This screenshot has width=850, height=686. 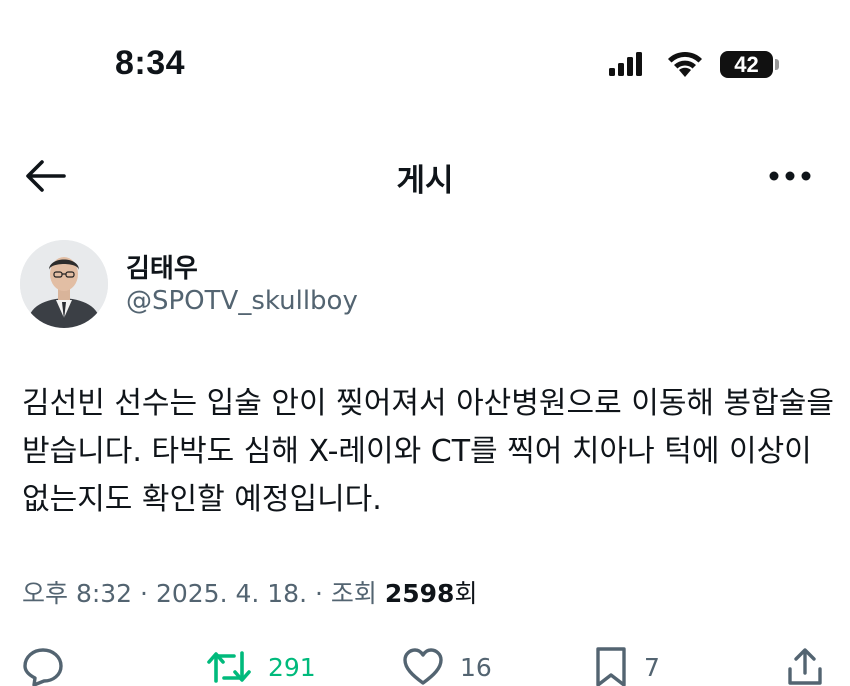 What do you see at coordinates (419, 593) in the screenshot?
I see `views-count: 2598` at bounding box center [419, 593].